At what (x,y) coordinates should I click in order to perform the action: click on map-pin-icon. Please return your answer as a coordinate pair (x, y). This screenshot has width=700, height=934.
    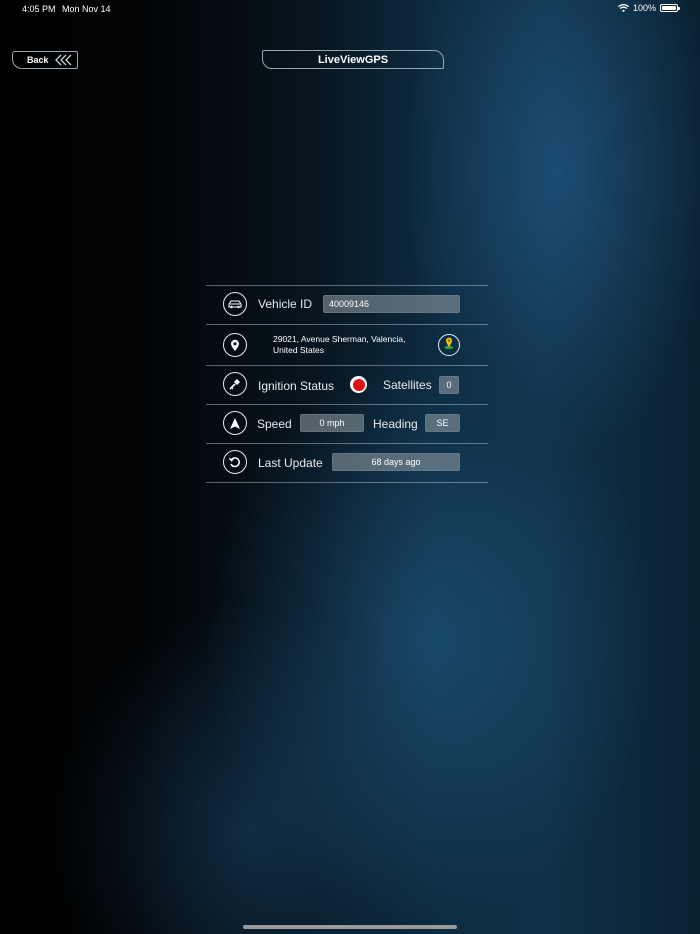
    Looking at the image, I should click on (449, 345).